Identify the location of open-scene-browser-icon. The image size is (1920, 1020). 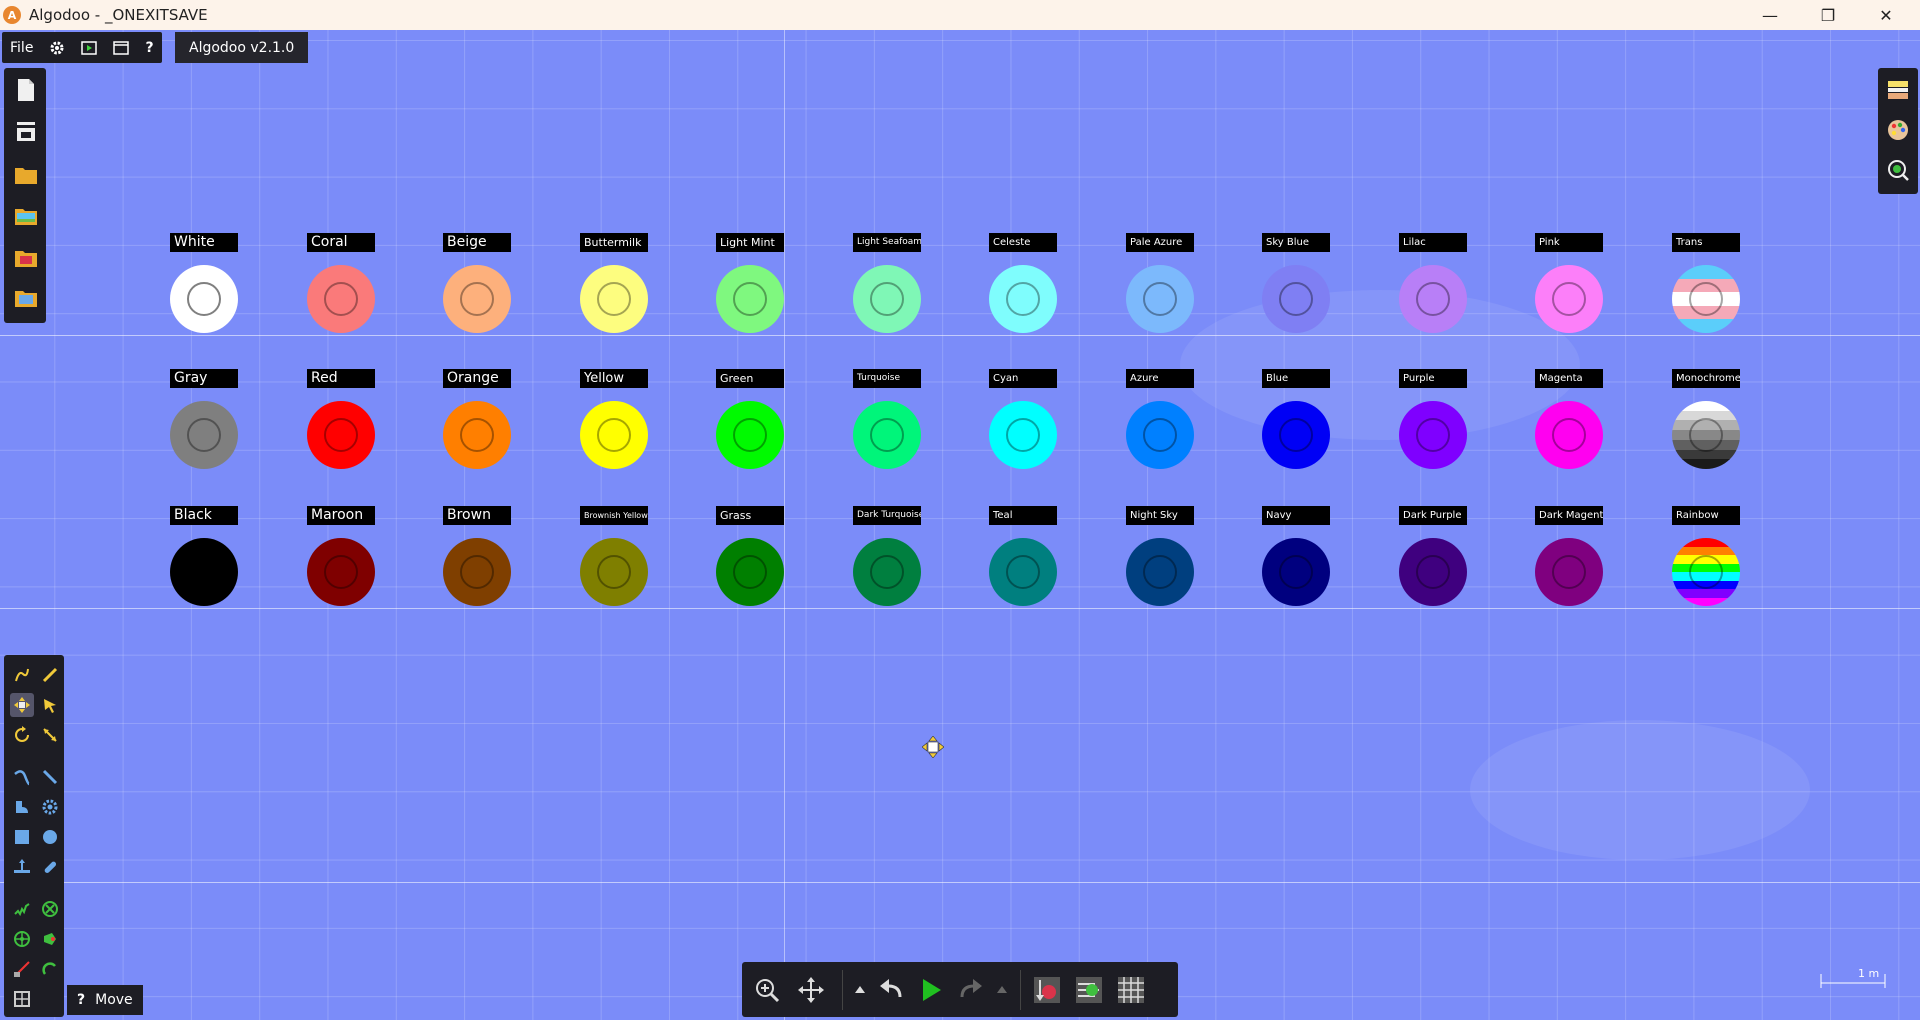
(26, 216).